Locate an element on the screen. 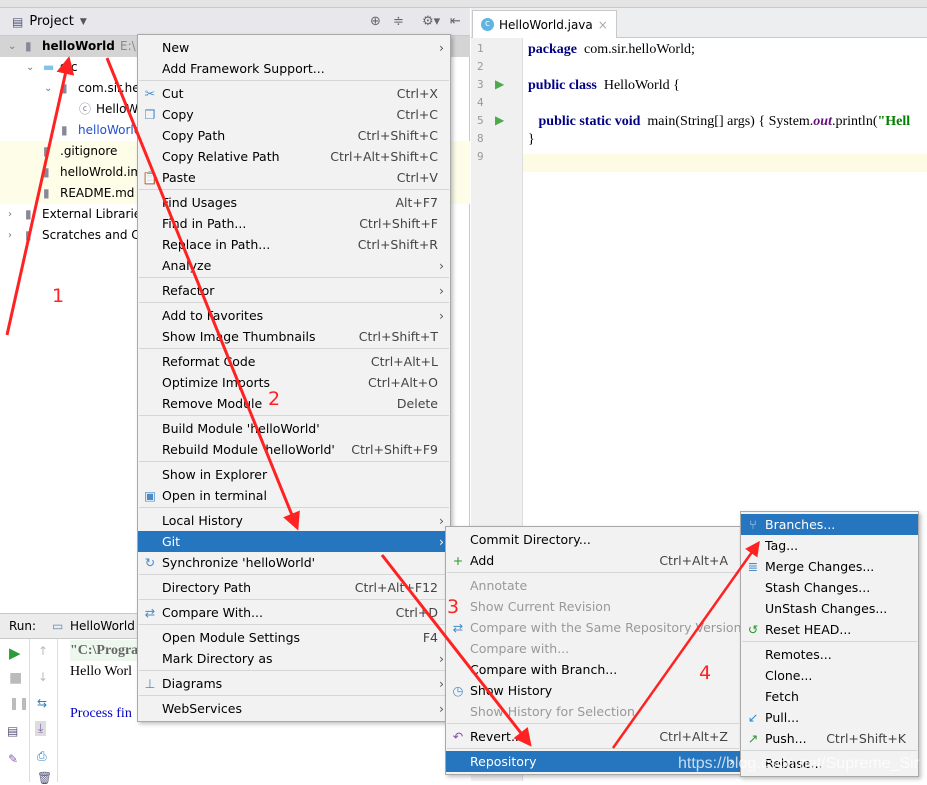 Image resolution: width=927 pixels, height=785 pixels. menu-item-show-history: ◷ Show History is located at coordinates (593, 690).